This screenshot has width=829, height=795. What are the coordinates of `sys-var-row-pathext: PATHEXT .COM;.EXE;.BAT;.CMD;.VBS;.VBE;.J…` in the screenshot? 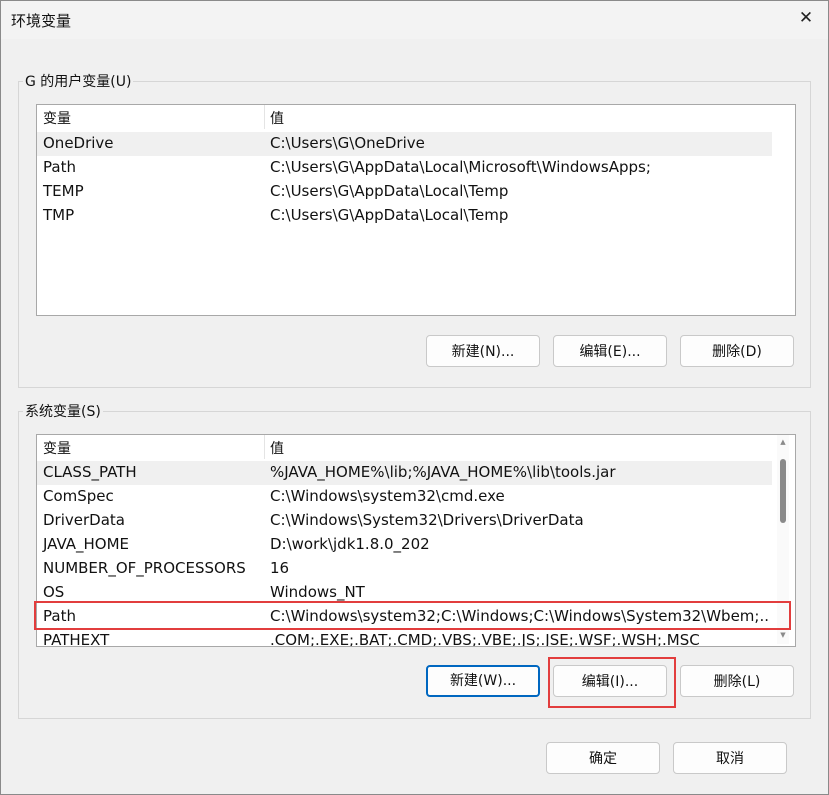 It's located at (404, 638).